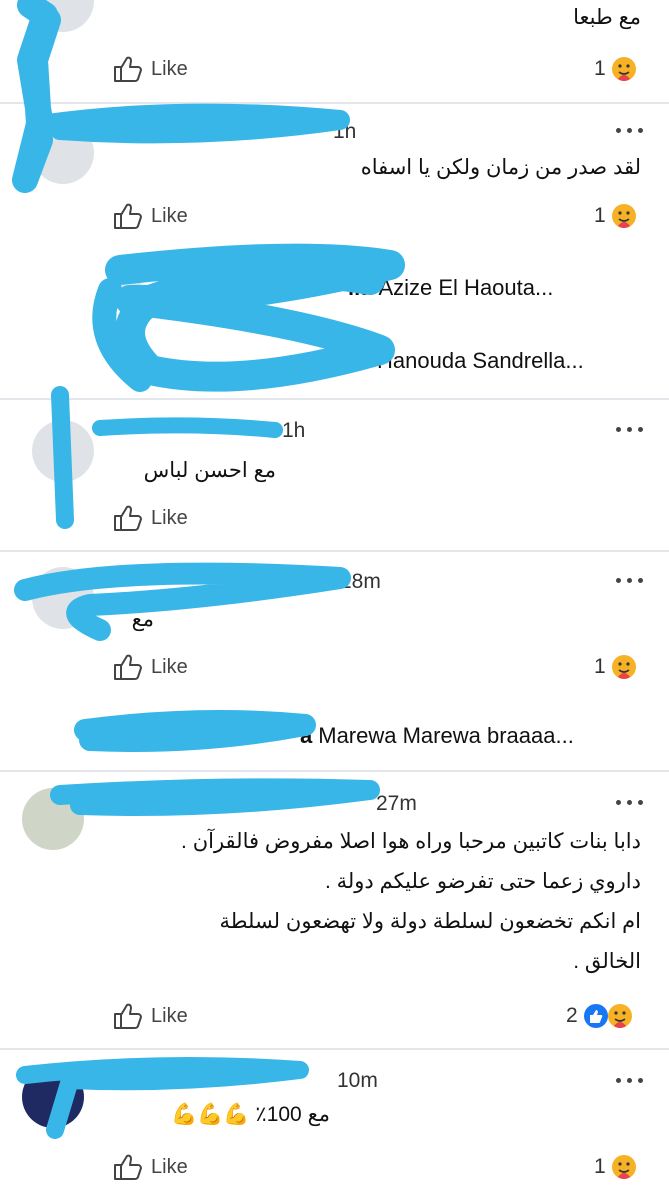 The height and width of the screenshot is (1200, 669). Describe the element at coordinates (142, 619) in the screenshot. I see `comment-text: مع` at that location.